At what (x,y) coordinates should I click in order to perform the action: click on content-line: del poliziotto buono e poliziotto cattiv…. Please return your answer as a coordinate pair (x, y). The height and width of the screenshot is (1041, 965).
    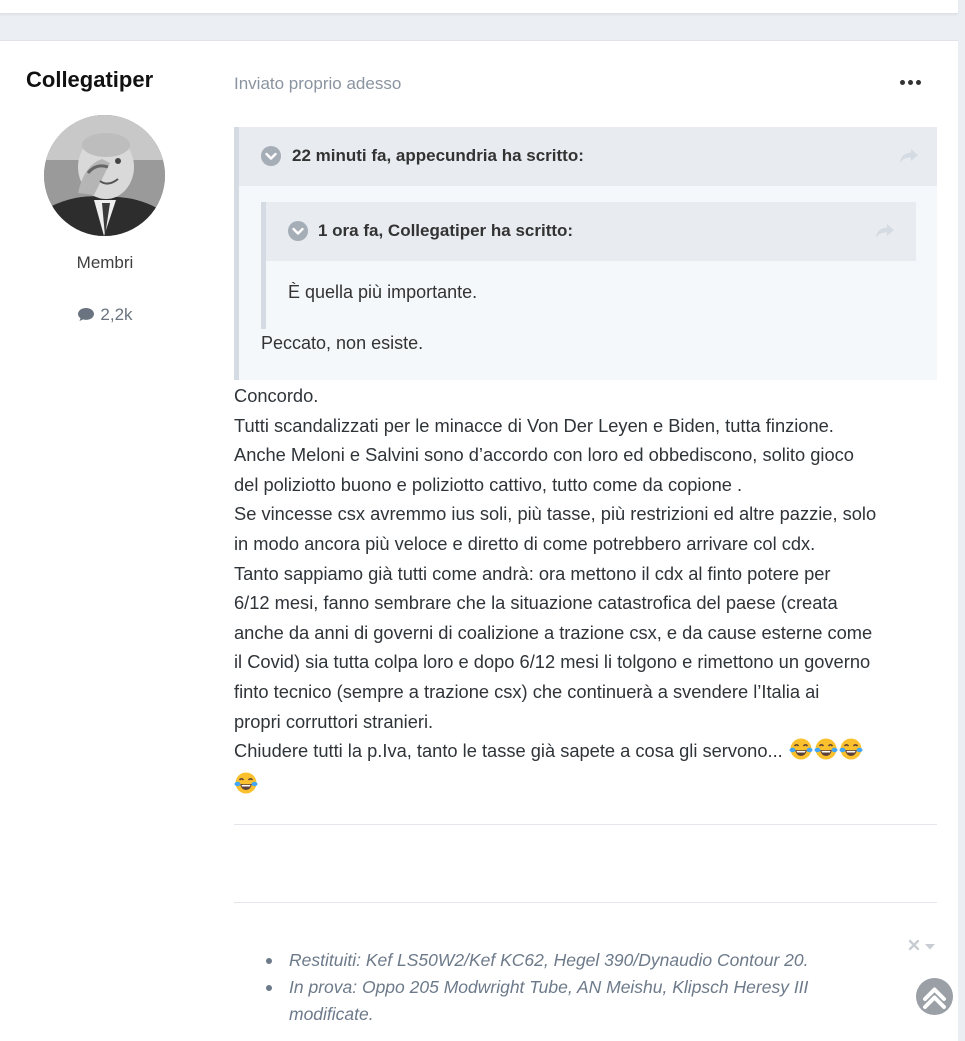
    Looking at the image, I should click on (488, 484).